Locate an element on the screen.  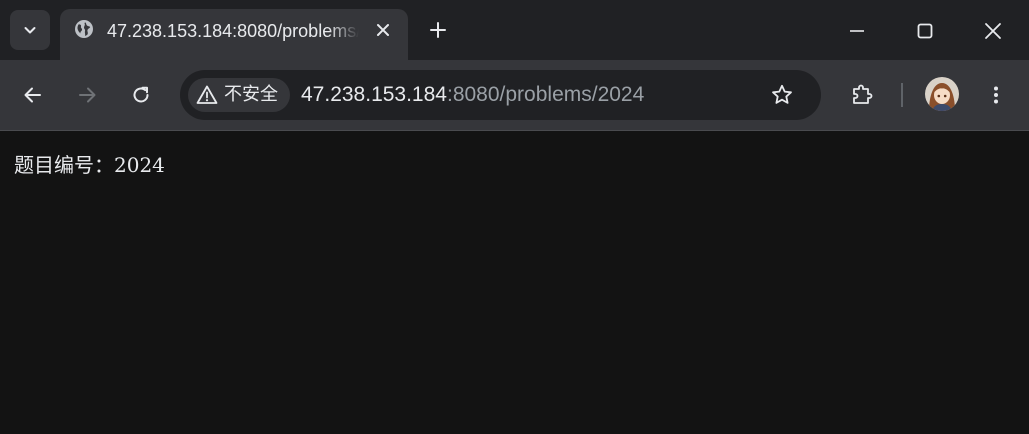
extensions-button is located at coordinates (862, 95).